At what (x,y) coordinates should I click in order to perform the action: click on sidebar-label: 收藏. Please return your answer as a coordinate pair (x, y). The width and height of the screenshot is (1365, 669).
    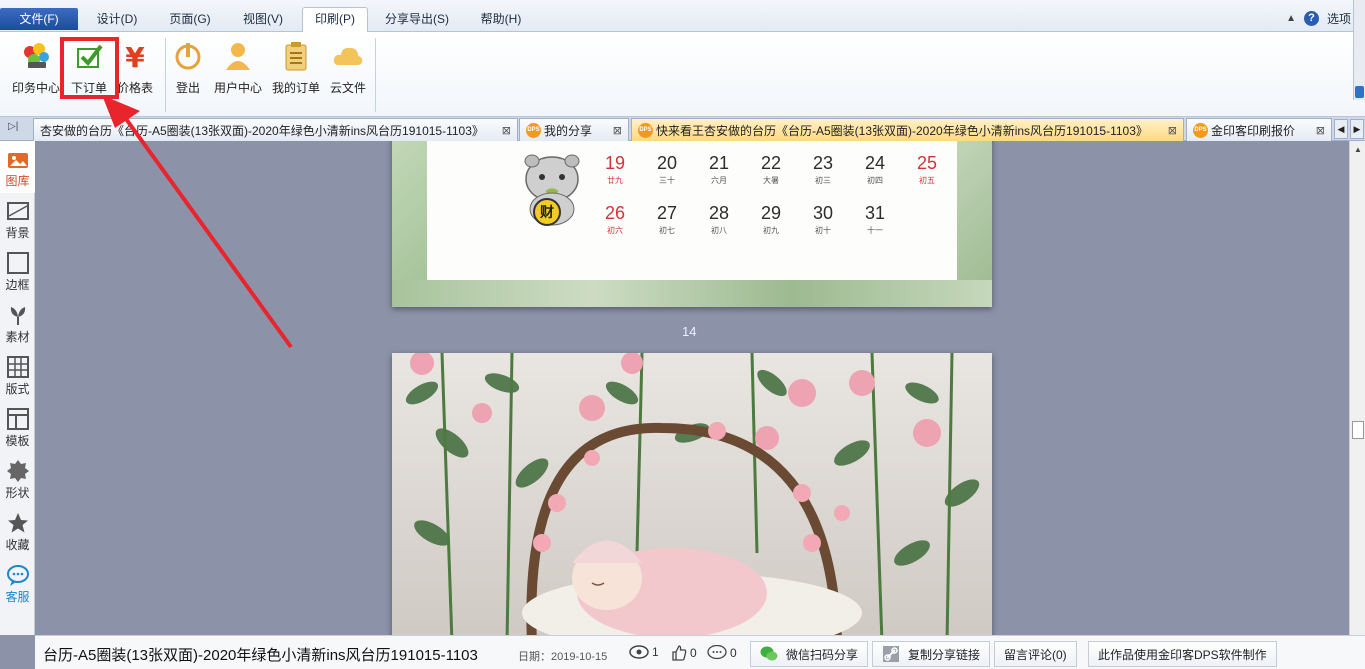
    Looking at the image, I should click on (17, 545).